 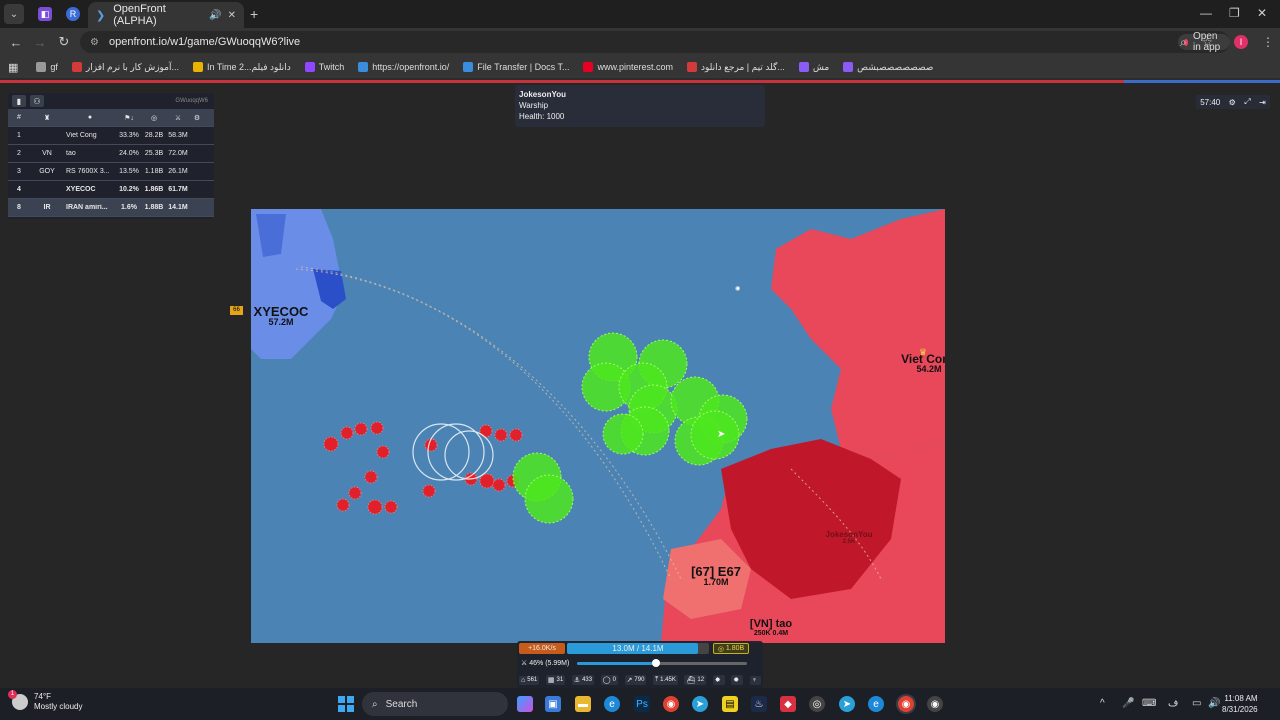 I want to click on build-mirv-button: ♆, so click(x=755, y=680).